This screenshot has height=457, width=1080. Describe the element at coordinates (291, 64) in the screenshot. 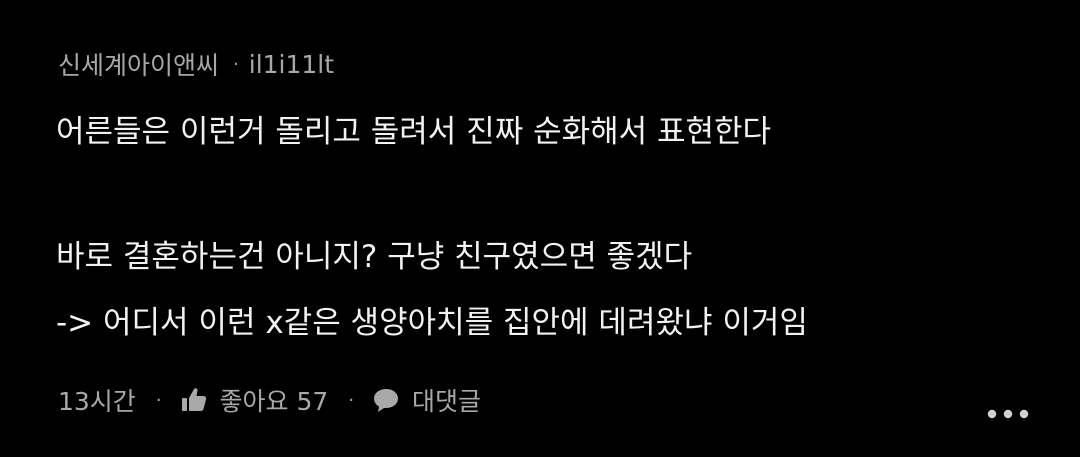

I see `author-id: il1i11lt` at that location.